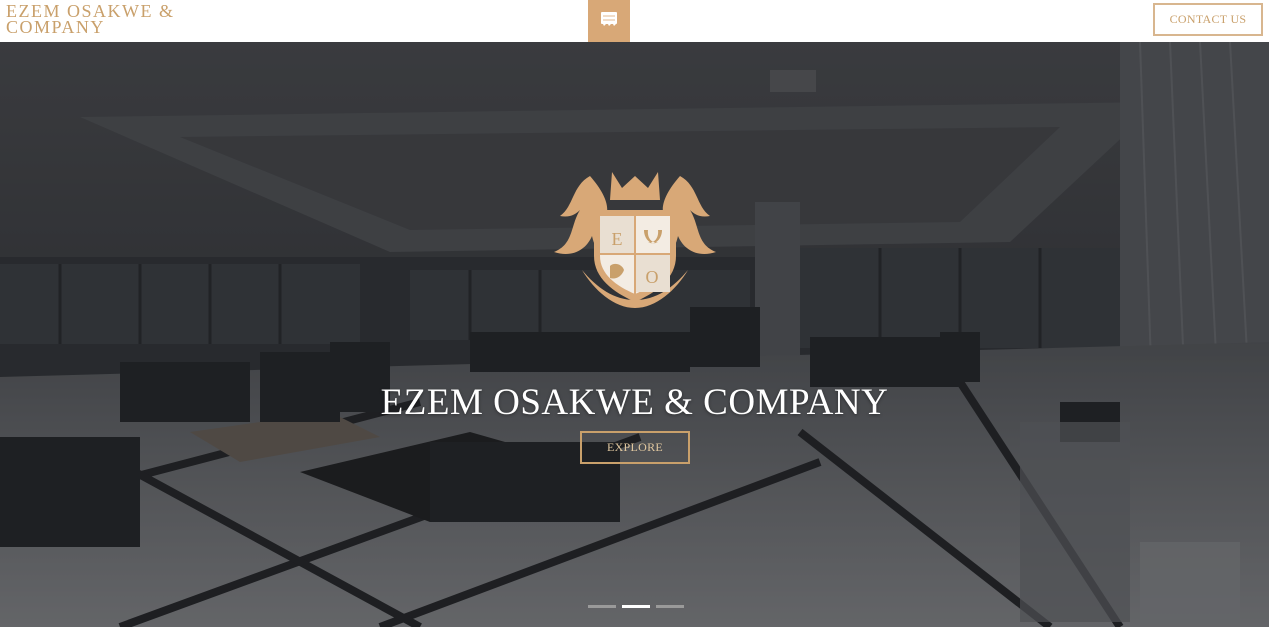  What do you see at coordinates (635, 447) in the screenshot?
I see `explore-button: EXPLORE` at bounding box center [635, 447].